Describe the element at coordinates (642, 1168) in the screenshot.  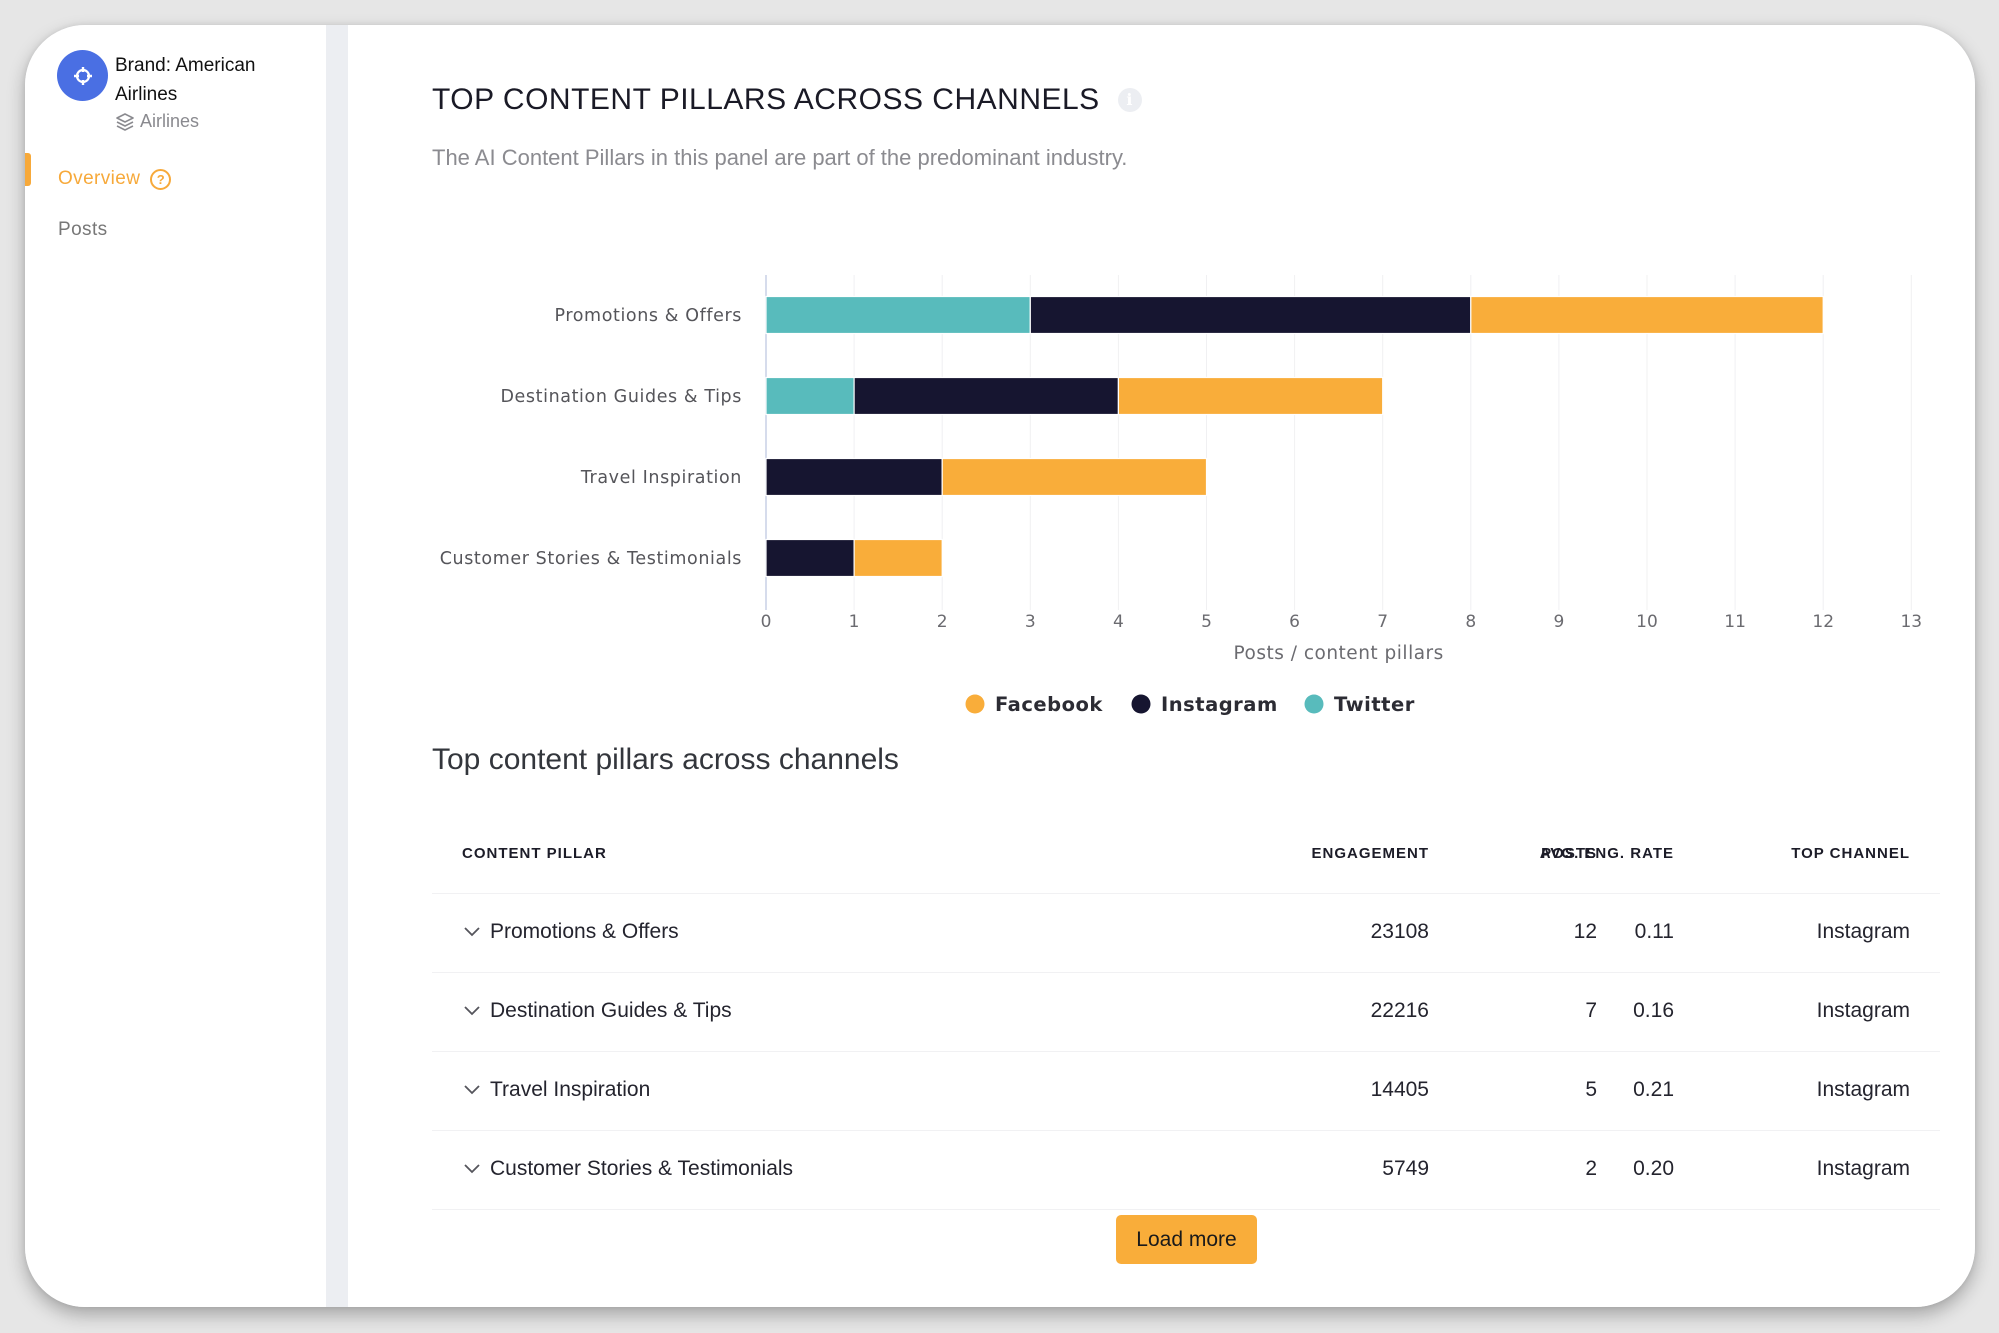
I see `content-pillar-cell: Customer Stories & Testimonials` at that location.